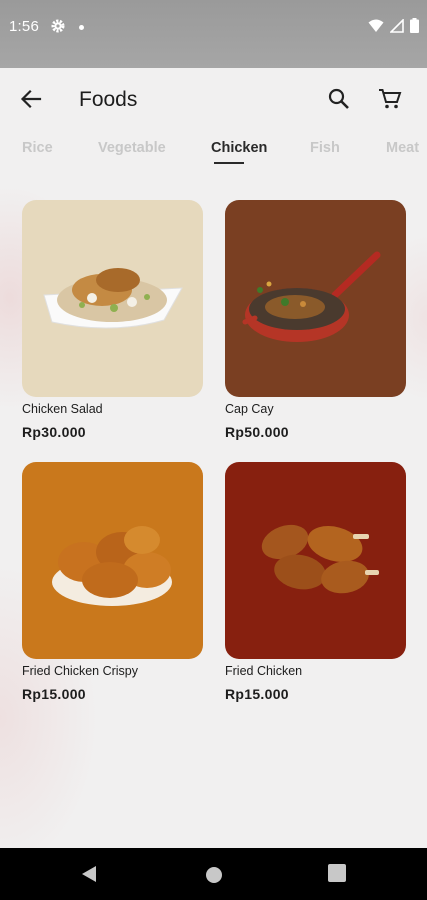 The height and width of the screenshot is (900, 427). What do you see at coordinates (239, 148) in the screenshot?
I see `tab-chicken: Chicken` at bounding box center [239, 148].